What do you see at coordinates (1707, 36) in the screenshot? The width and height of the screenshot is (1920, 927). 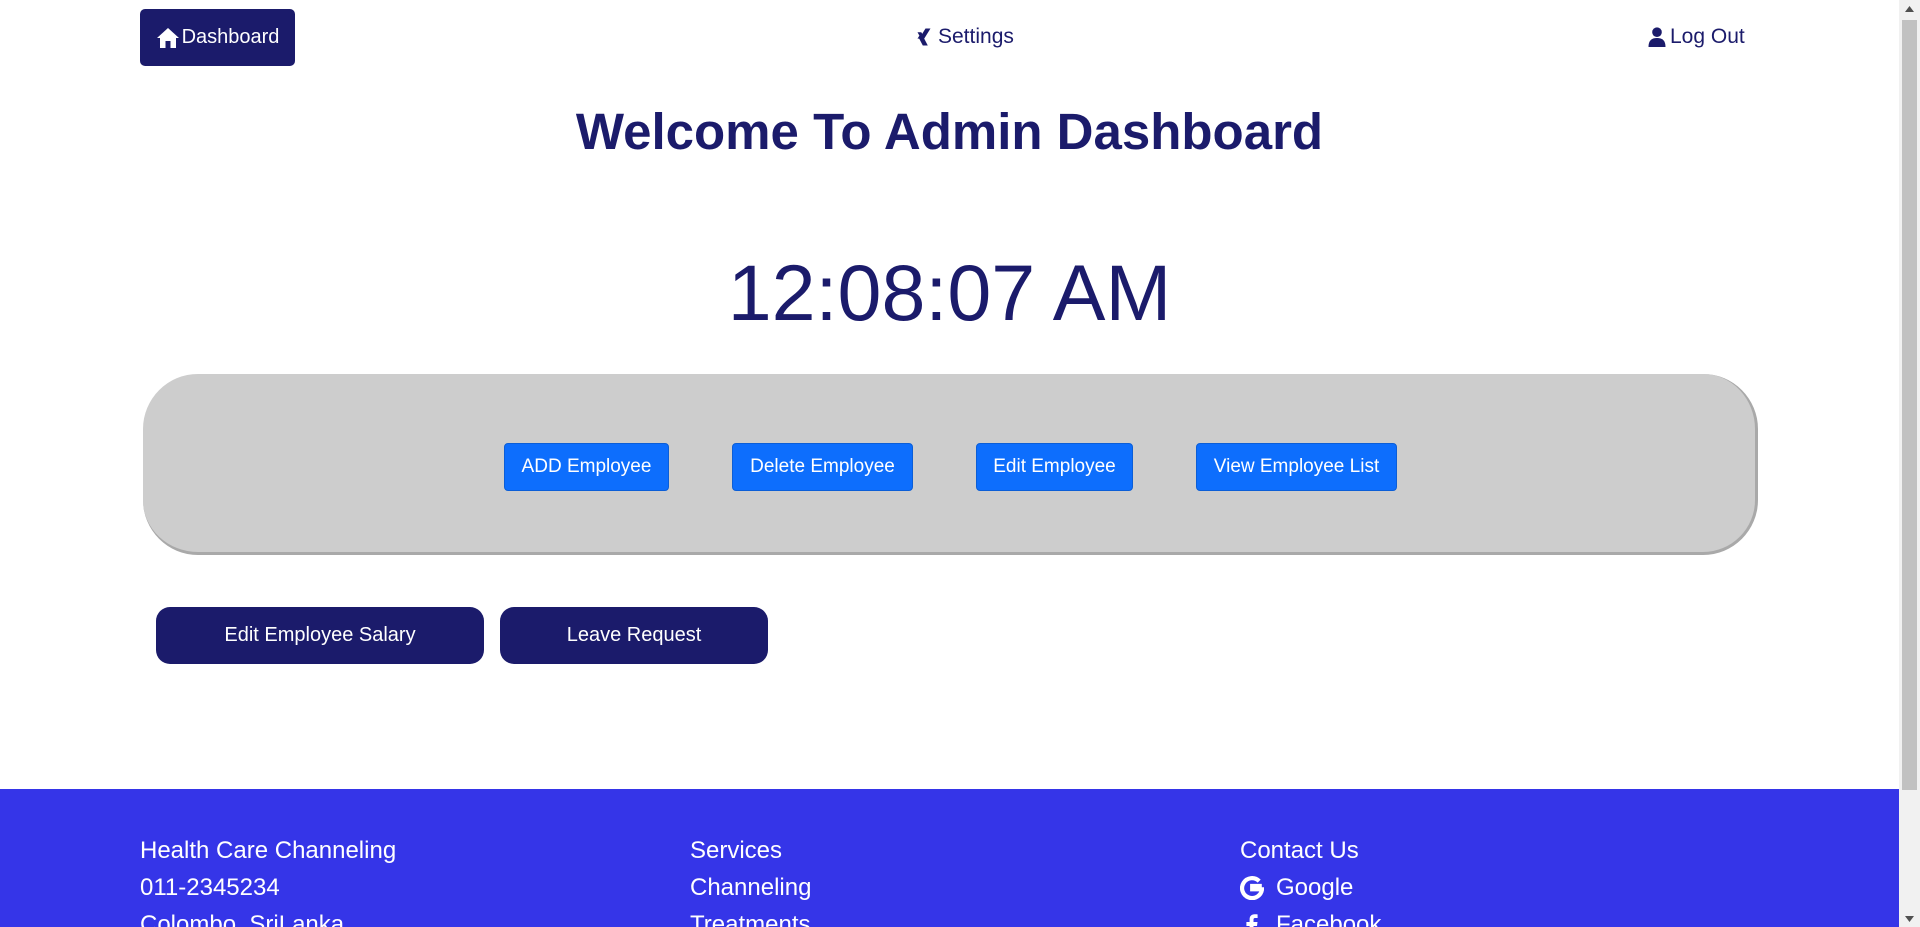 I see `nav-logout-label: Log Out` at bounding box center [1707, 36].